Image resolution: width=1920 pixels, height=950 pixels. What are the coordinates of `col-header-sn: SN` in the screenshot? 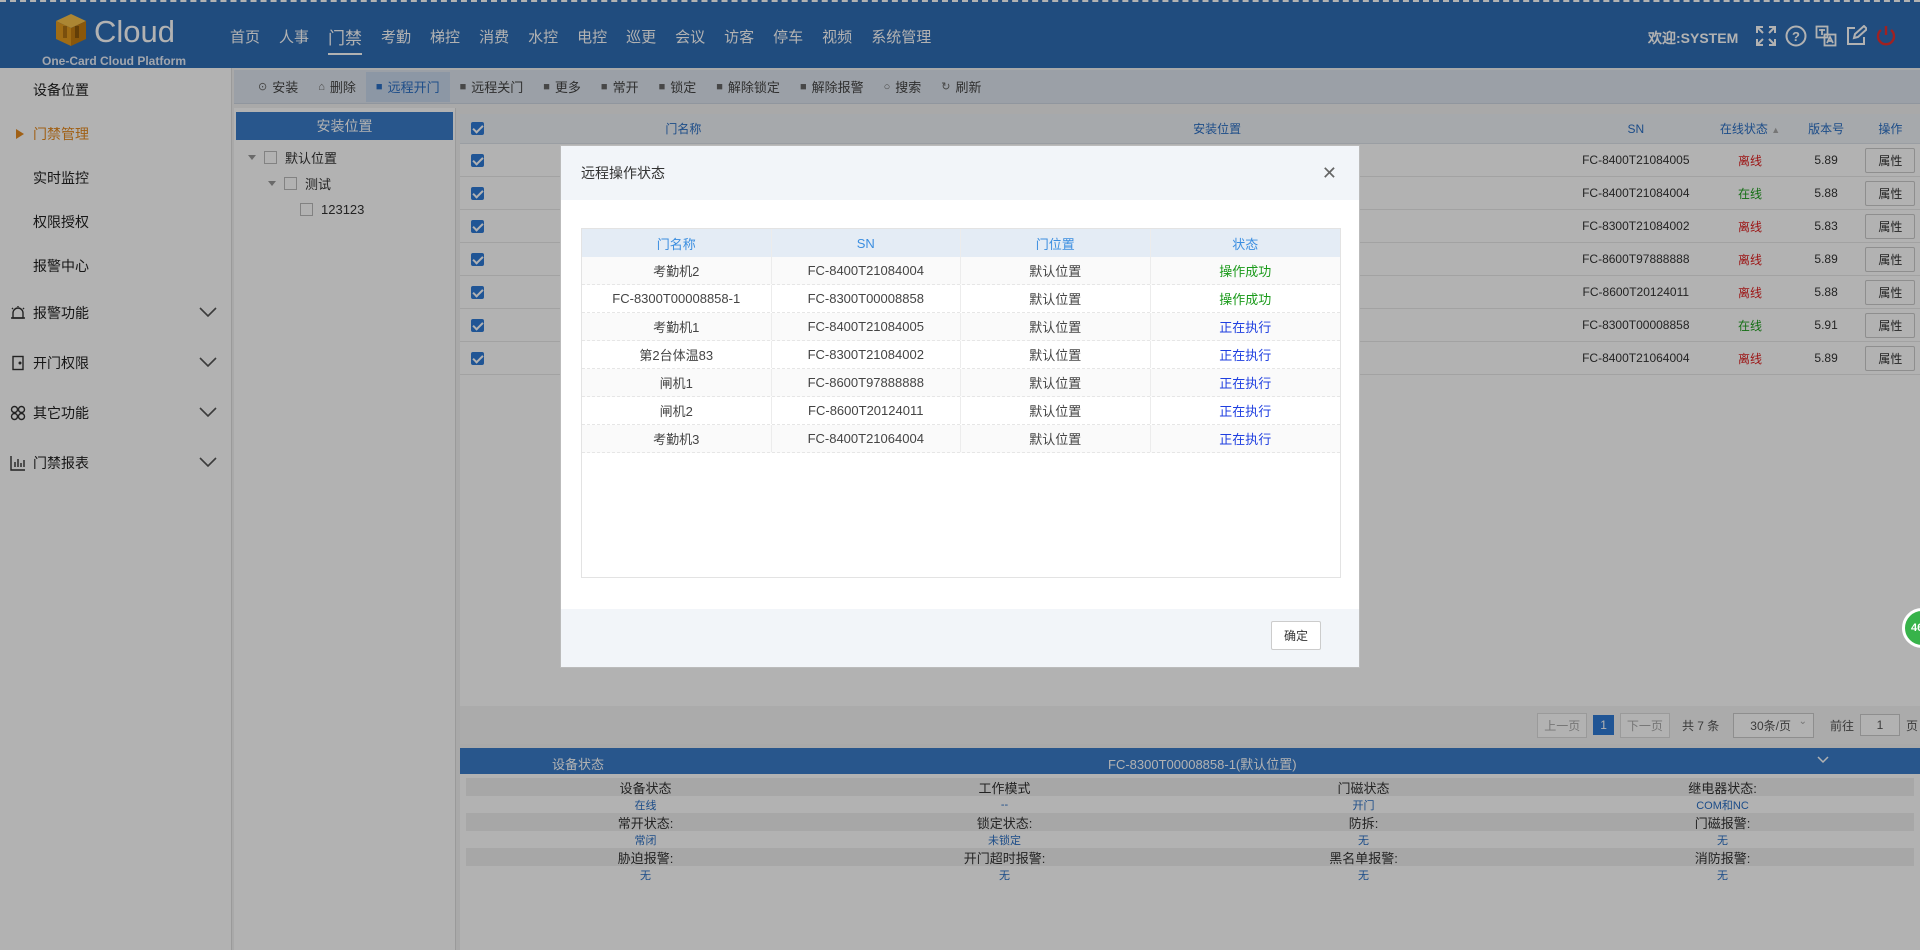 It's located at (866, 243).